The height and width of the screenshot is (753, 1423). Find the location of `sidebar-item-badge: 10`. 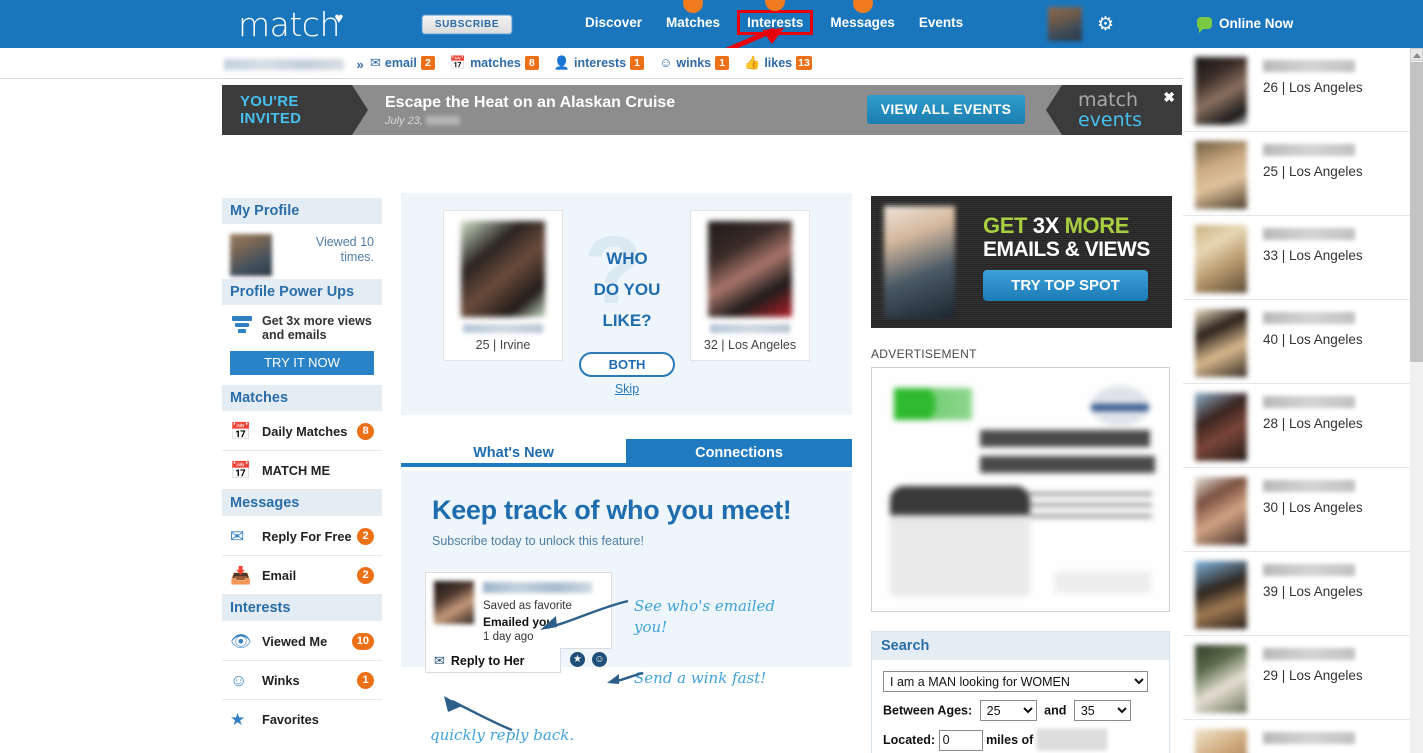

sidebar-item-badge: 10 is located at coordinates (362, 641).